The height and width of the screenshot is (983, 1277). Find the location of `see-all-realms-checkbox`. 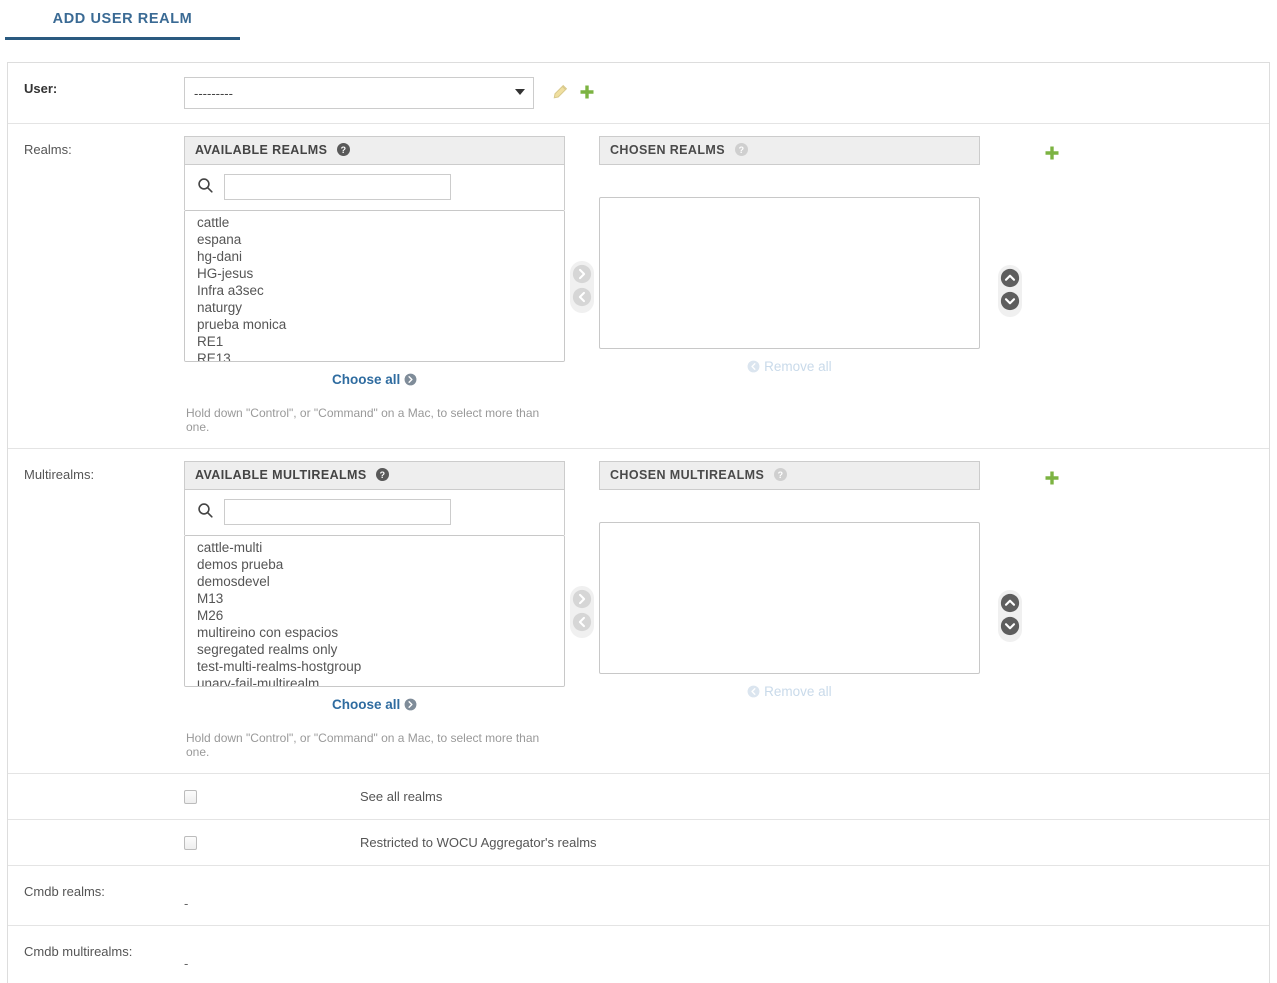

see-all-realms-checkbox is located at coordinates (190, 796).